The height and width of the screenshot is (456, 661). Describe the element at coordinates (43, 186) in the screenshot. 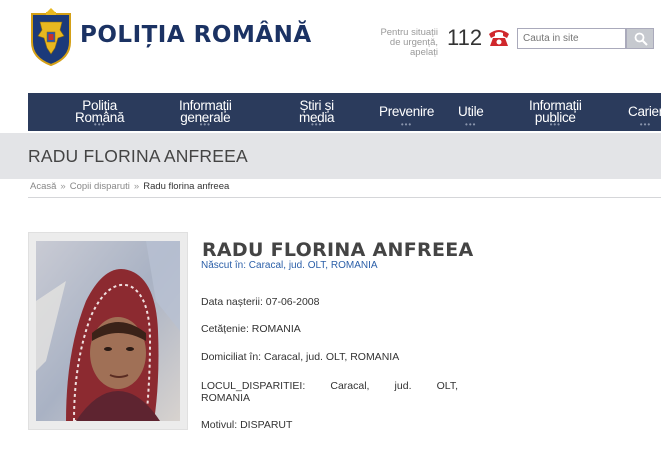

I see `breadcrumb-home: Acasă` at that location.